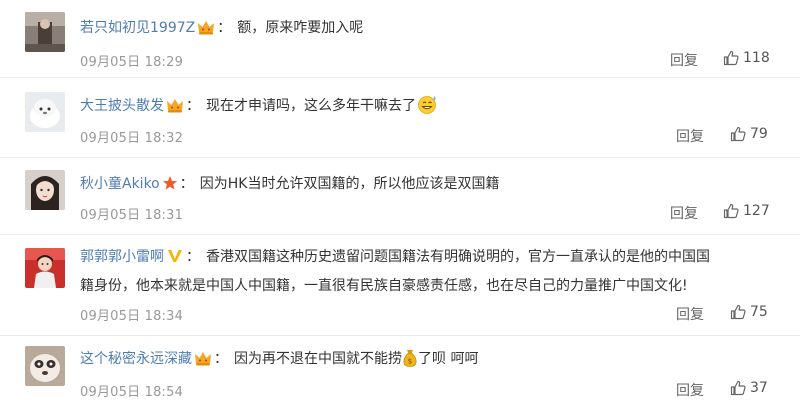 This screenshot has height=410, width=800. I want to click on username-link: 若只如初见1997Z, so click(137, 28).